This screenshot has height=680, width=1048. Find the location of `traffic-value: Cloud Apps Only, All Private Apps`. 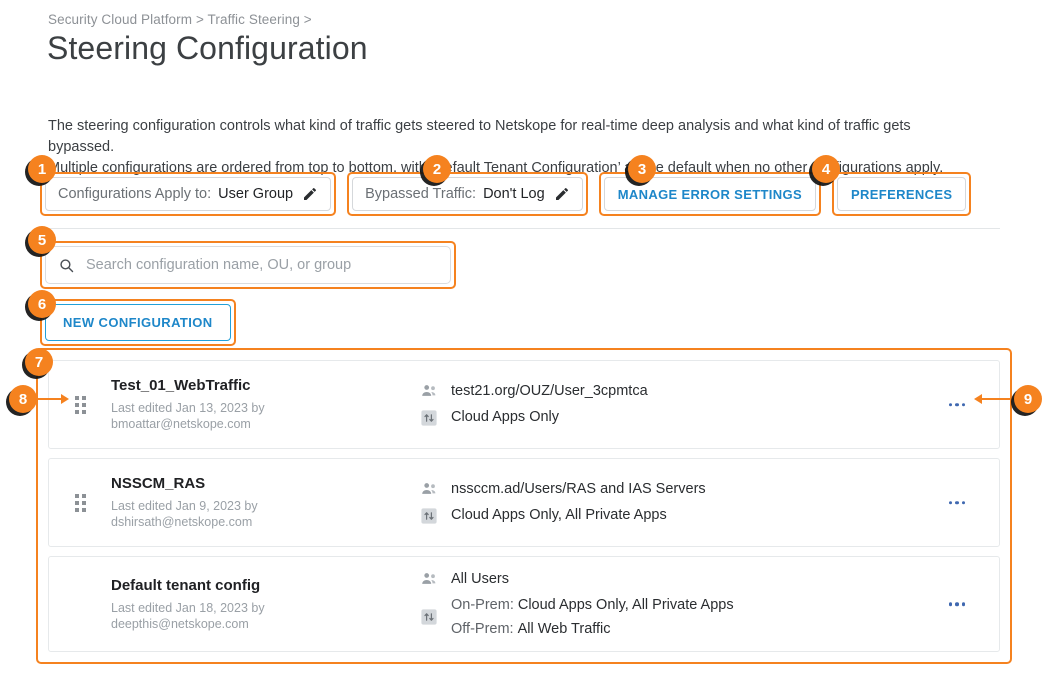

traffic-value: Cloud Apps Only, All Private Apps is located at coordinates (559, 515).